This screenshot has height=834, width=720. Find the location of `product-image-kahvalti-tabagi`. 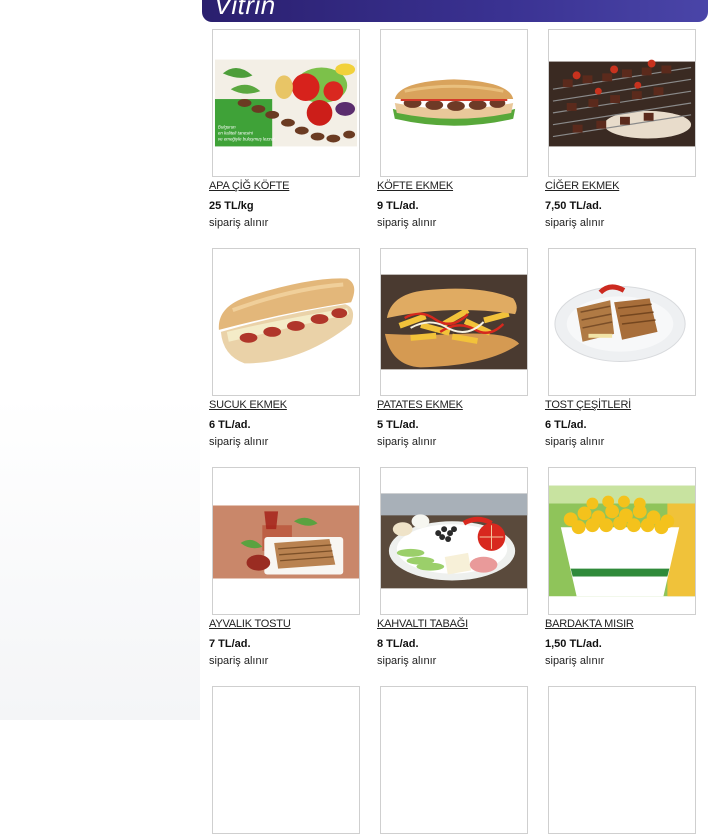

product-image-kahvalti-tabagi is located at coordinates (454, 541).